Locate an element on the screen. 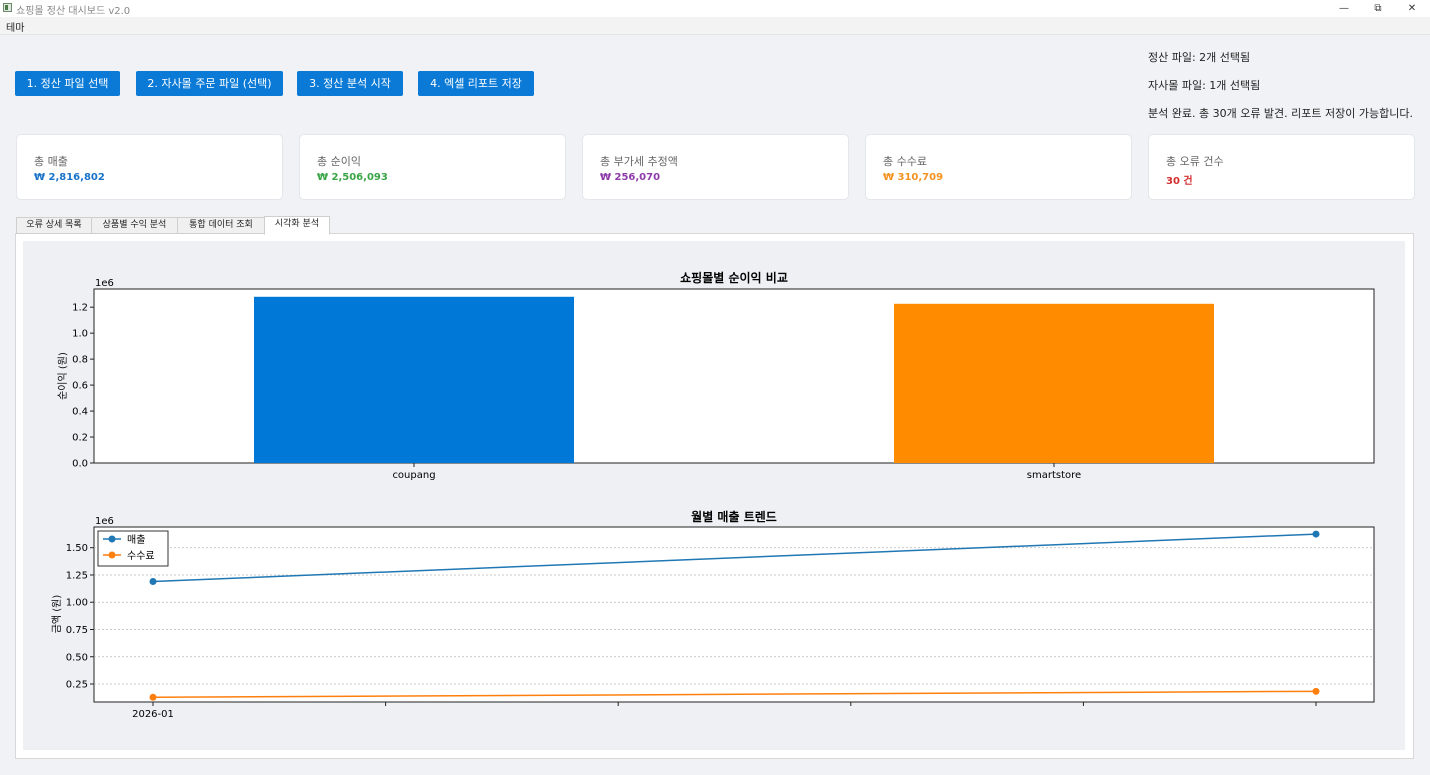 Image resolution: width=1430 pixels, height=775 pixels. tab-integrated-data: 통합 데이터 조회 is located at coordinates (221, 225).